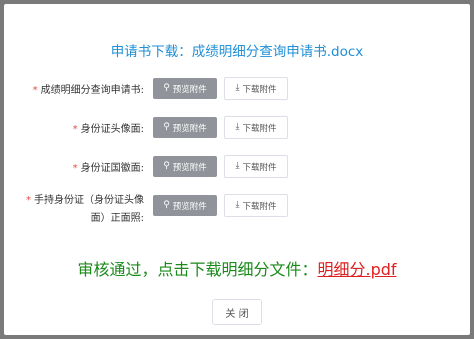 This screenshot has width=474, height=339. What do you see at coordinates (89, 209) in the screenshot?
I see `row-label-text: 手持身份证（身份证头像面）正面照:` at bounding box center [89, 209].